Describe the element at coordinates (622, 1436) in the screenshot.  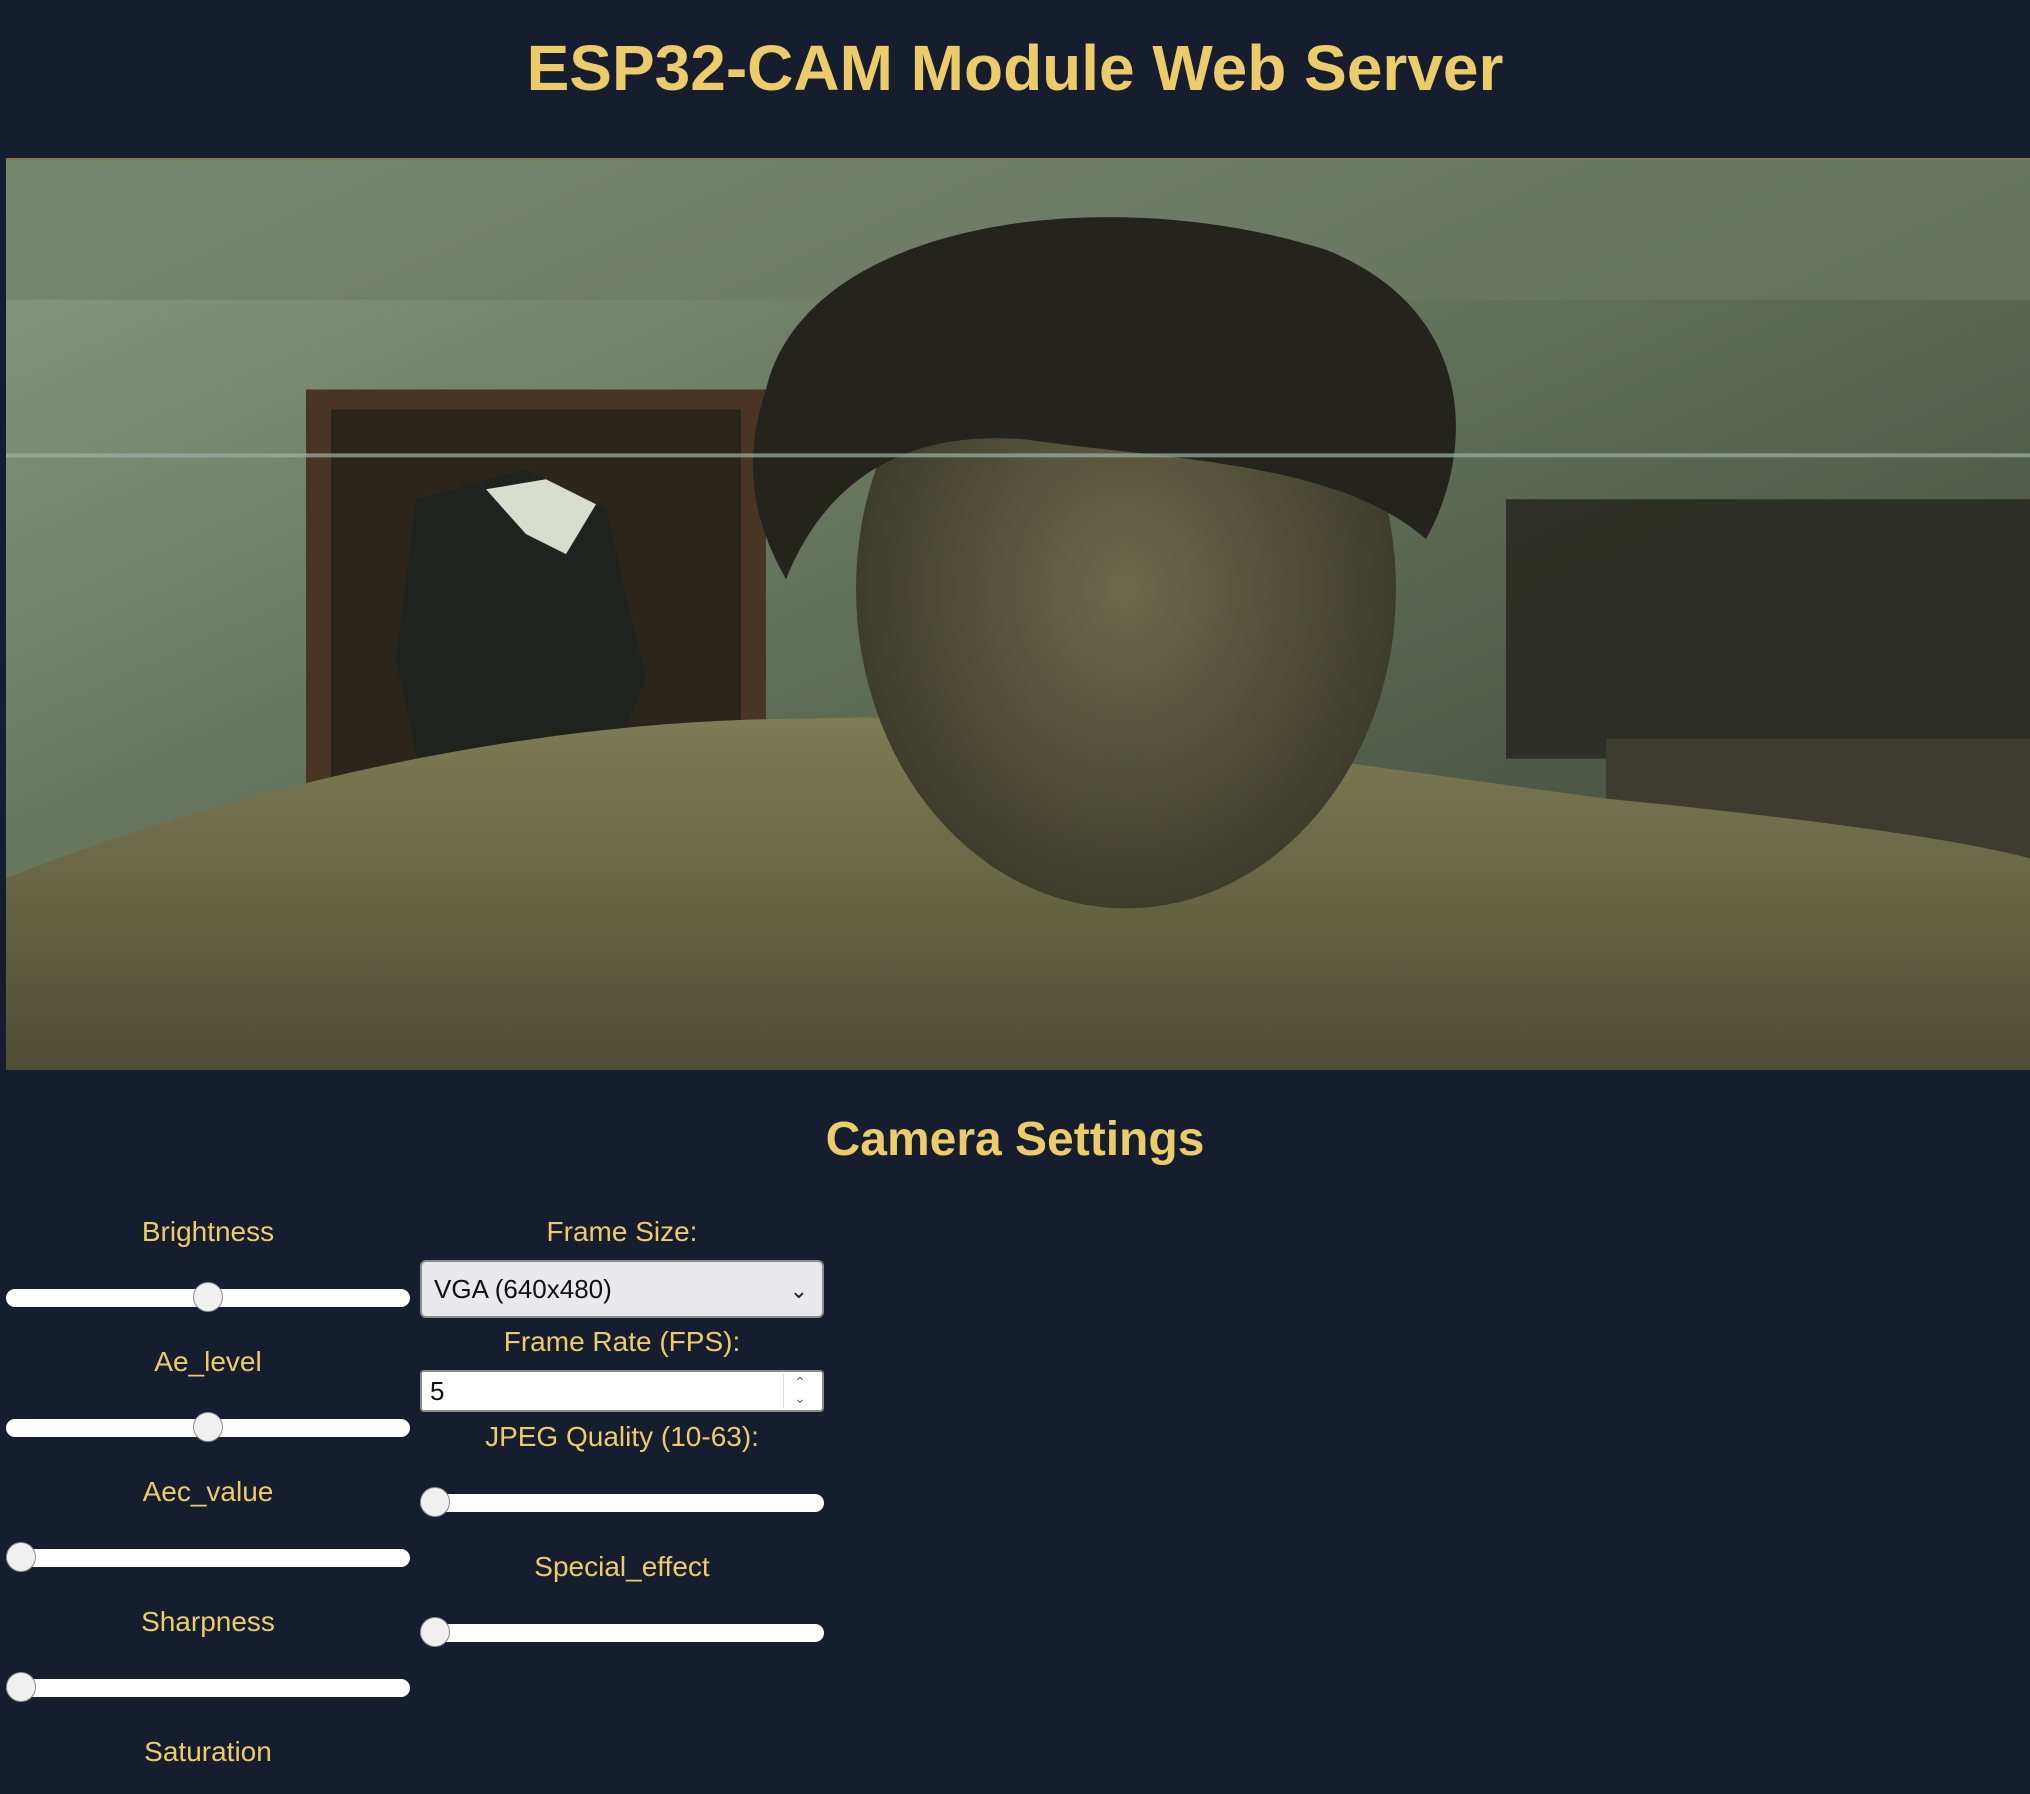
I see `jpeg-quality-label: JPEG Quality (10-63):` at that location.